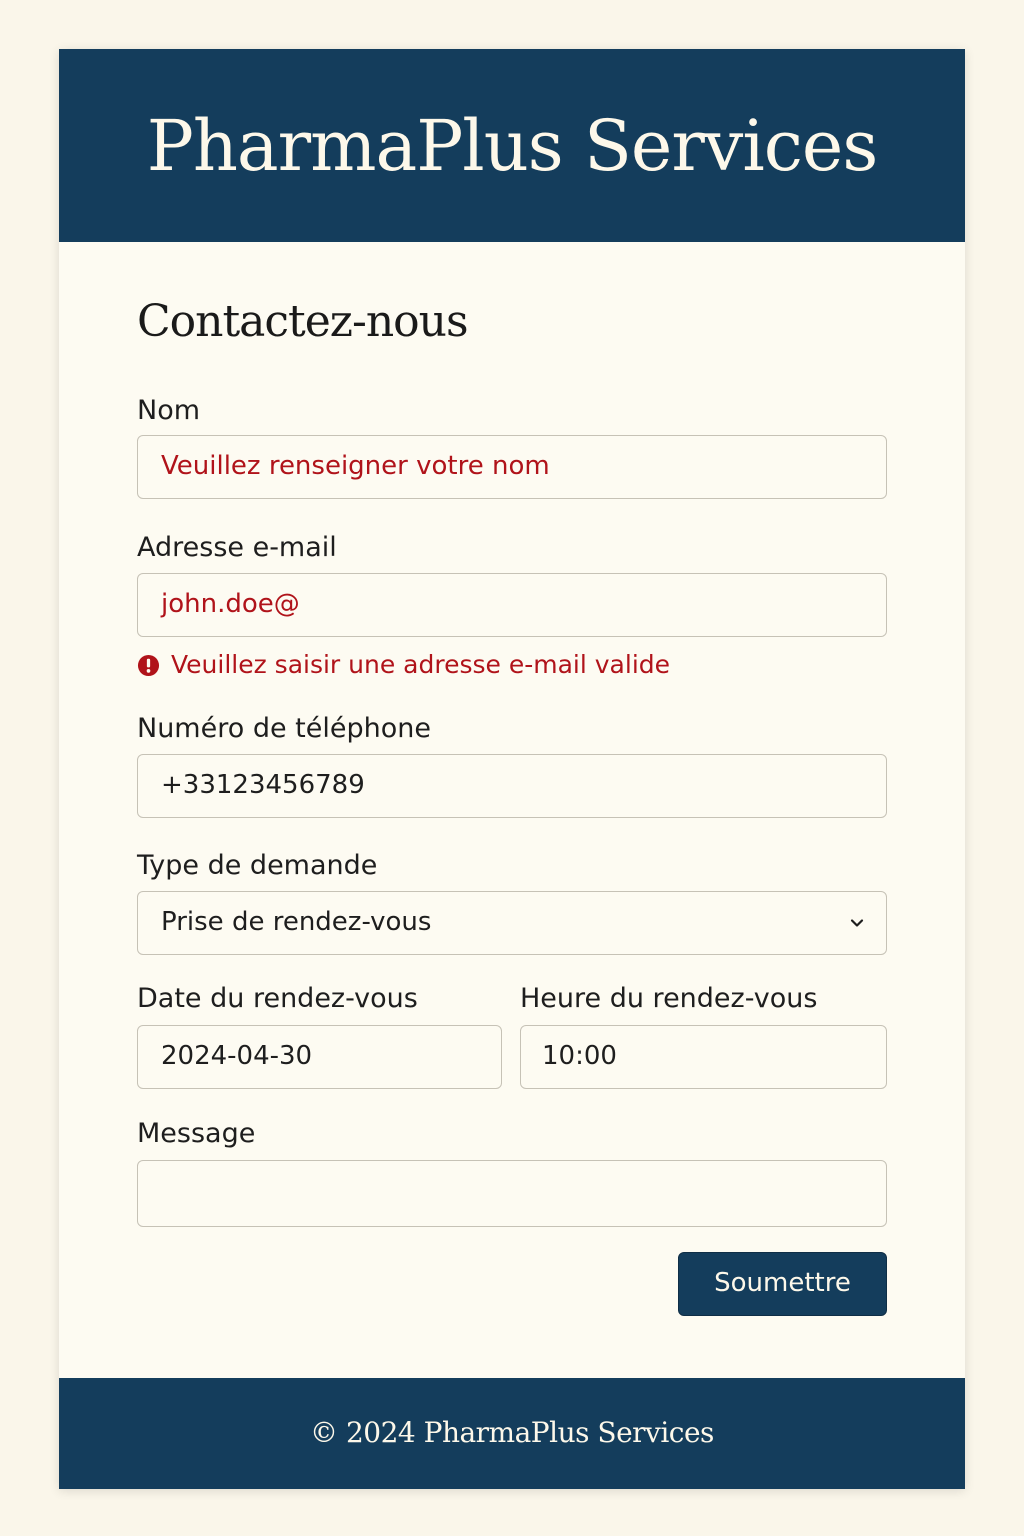 This screenshot has height=1536, width=1024. I want to click on site-header: PharmaPlus Services, so click(512, 145).